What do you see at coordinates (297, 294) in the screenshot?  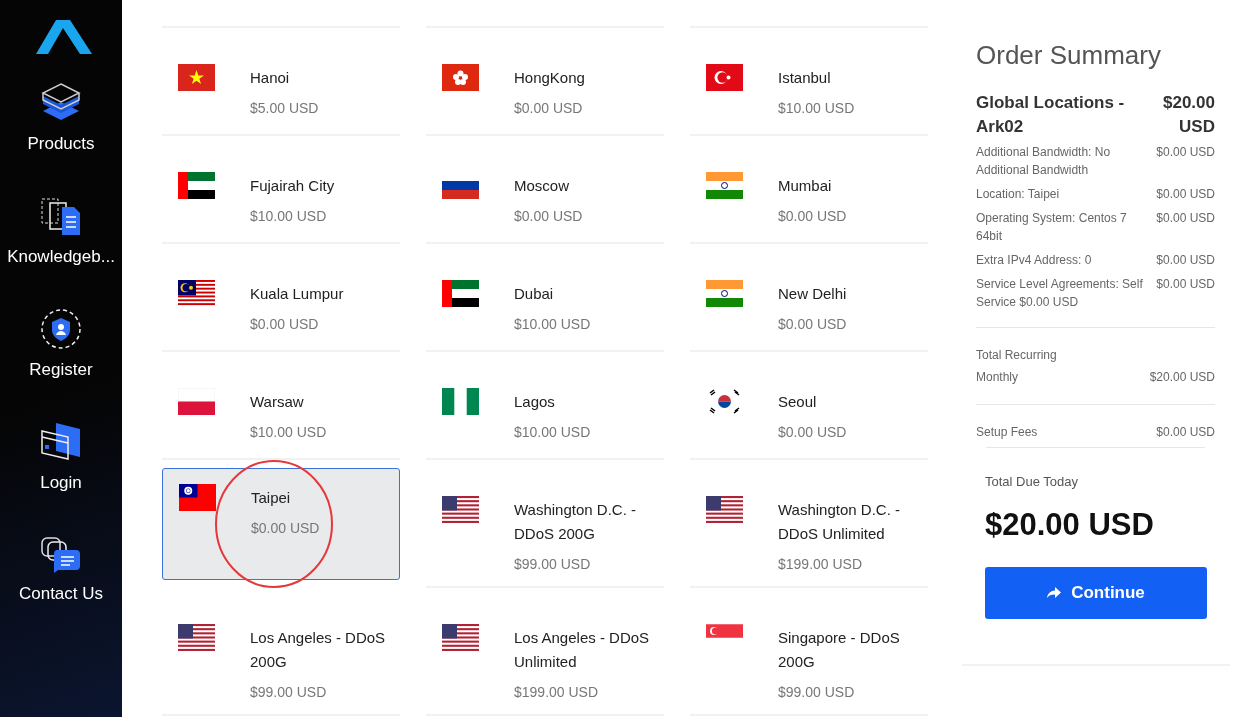 I see `location-name: Kuala Lumpur` at bounding box center [297, 294].